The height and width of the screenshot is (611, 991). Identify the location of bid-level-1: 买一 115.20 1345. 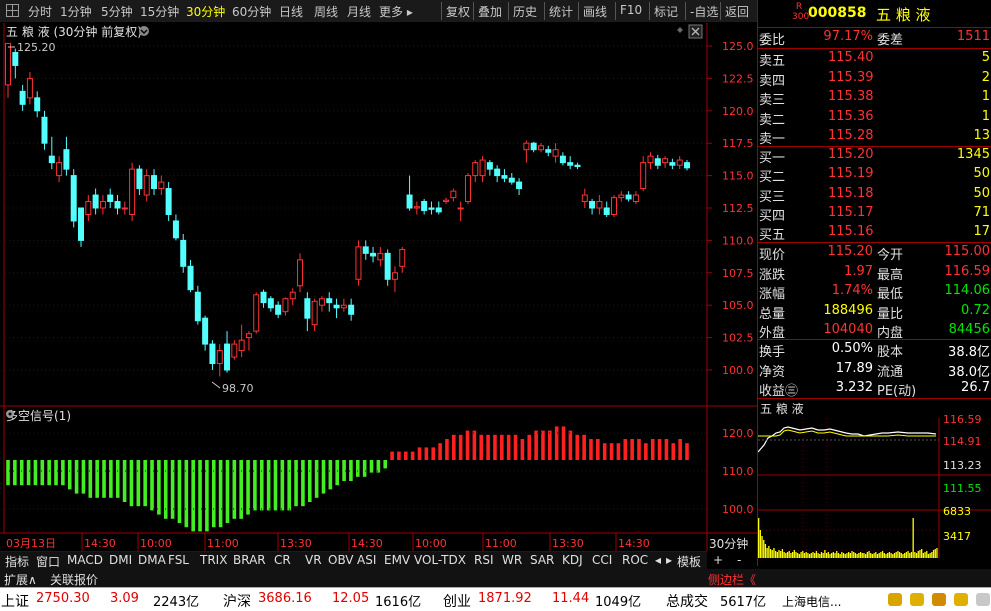
(874, 156).